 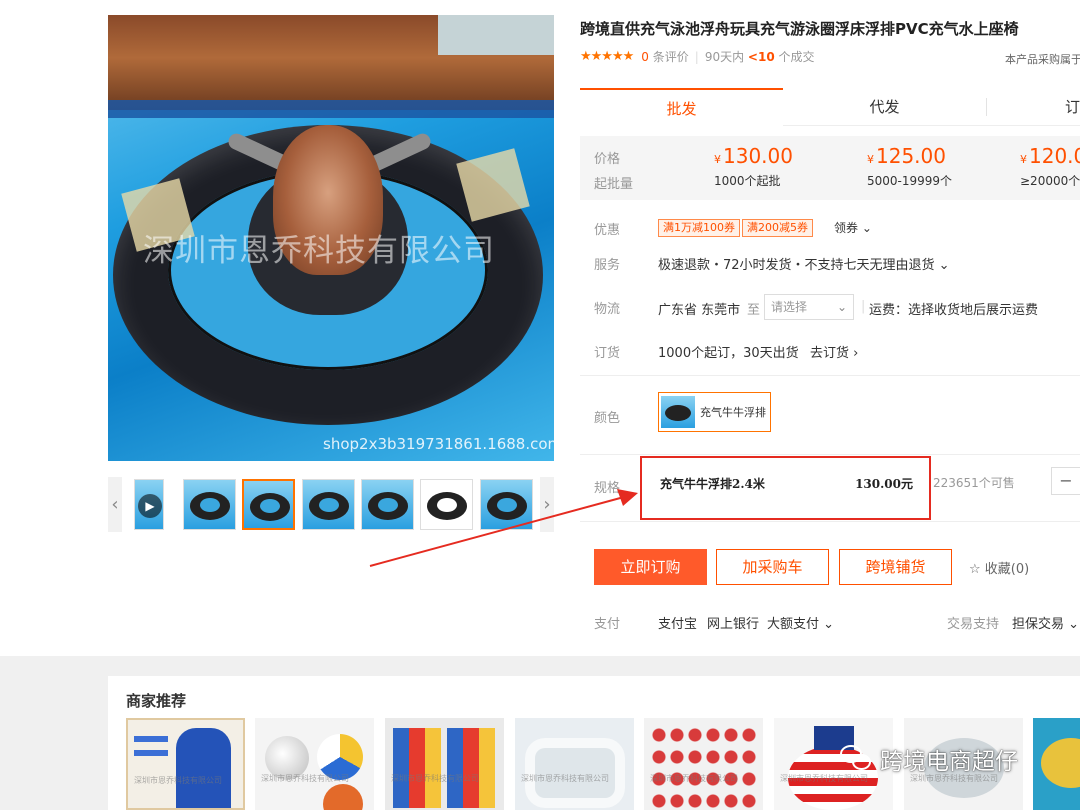 I want to click on logistics-origin: 广东省 东莞市, so click(x=699, y=310).